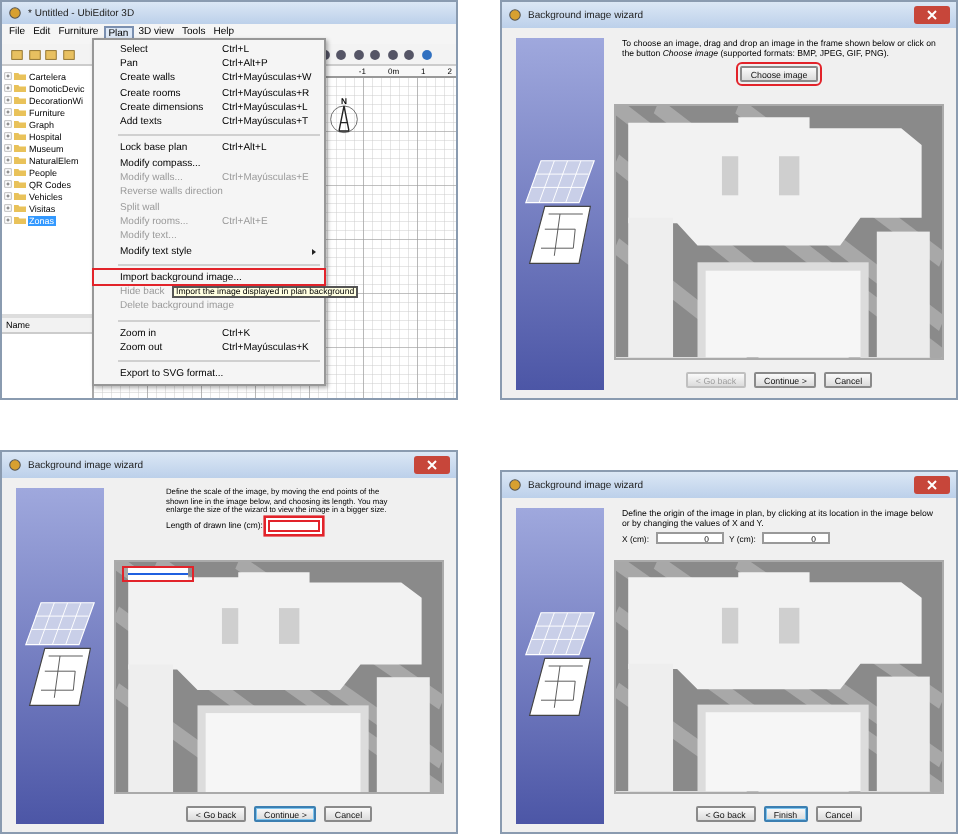  I want to click on submenu-arrow-icon, so click(314, 251).